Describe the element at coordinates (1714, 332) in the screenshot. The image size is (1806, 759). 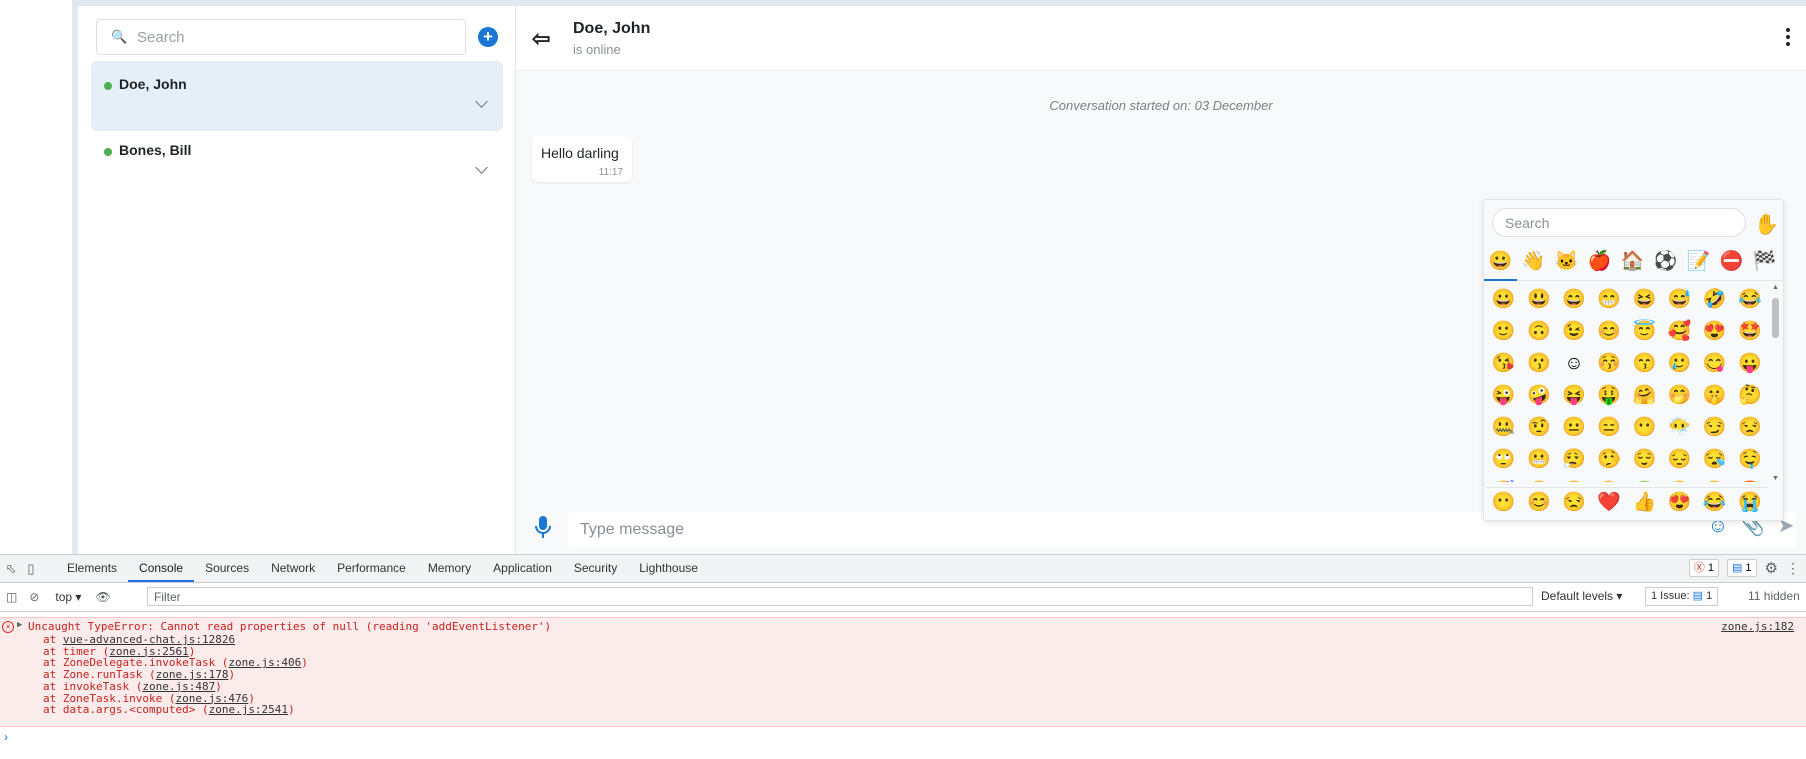
I see `emoji-item: 😍` at that location.